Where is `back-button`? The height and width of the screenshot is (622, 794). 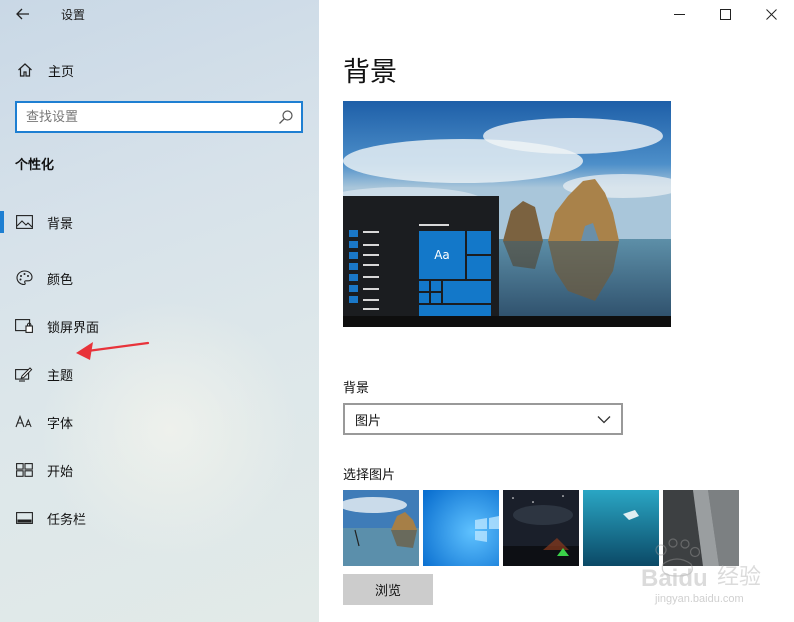 back-button is located at coordinates (23, 14).